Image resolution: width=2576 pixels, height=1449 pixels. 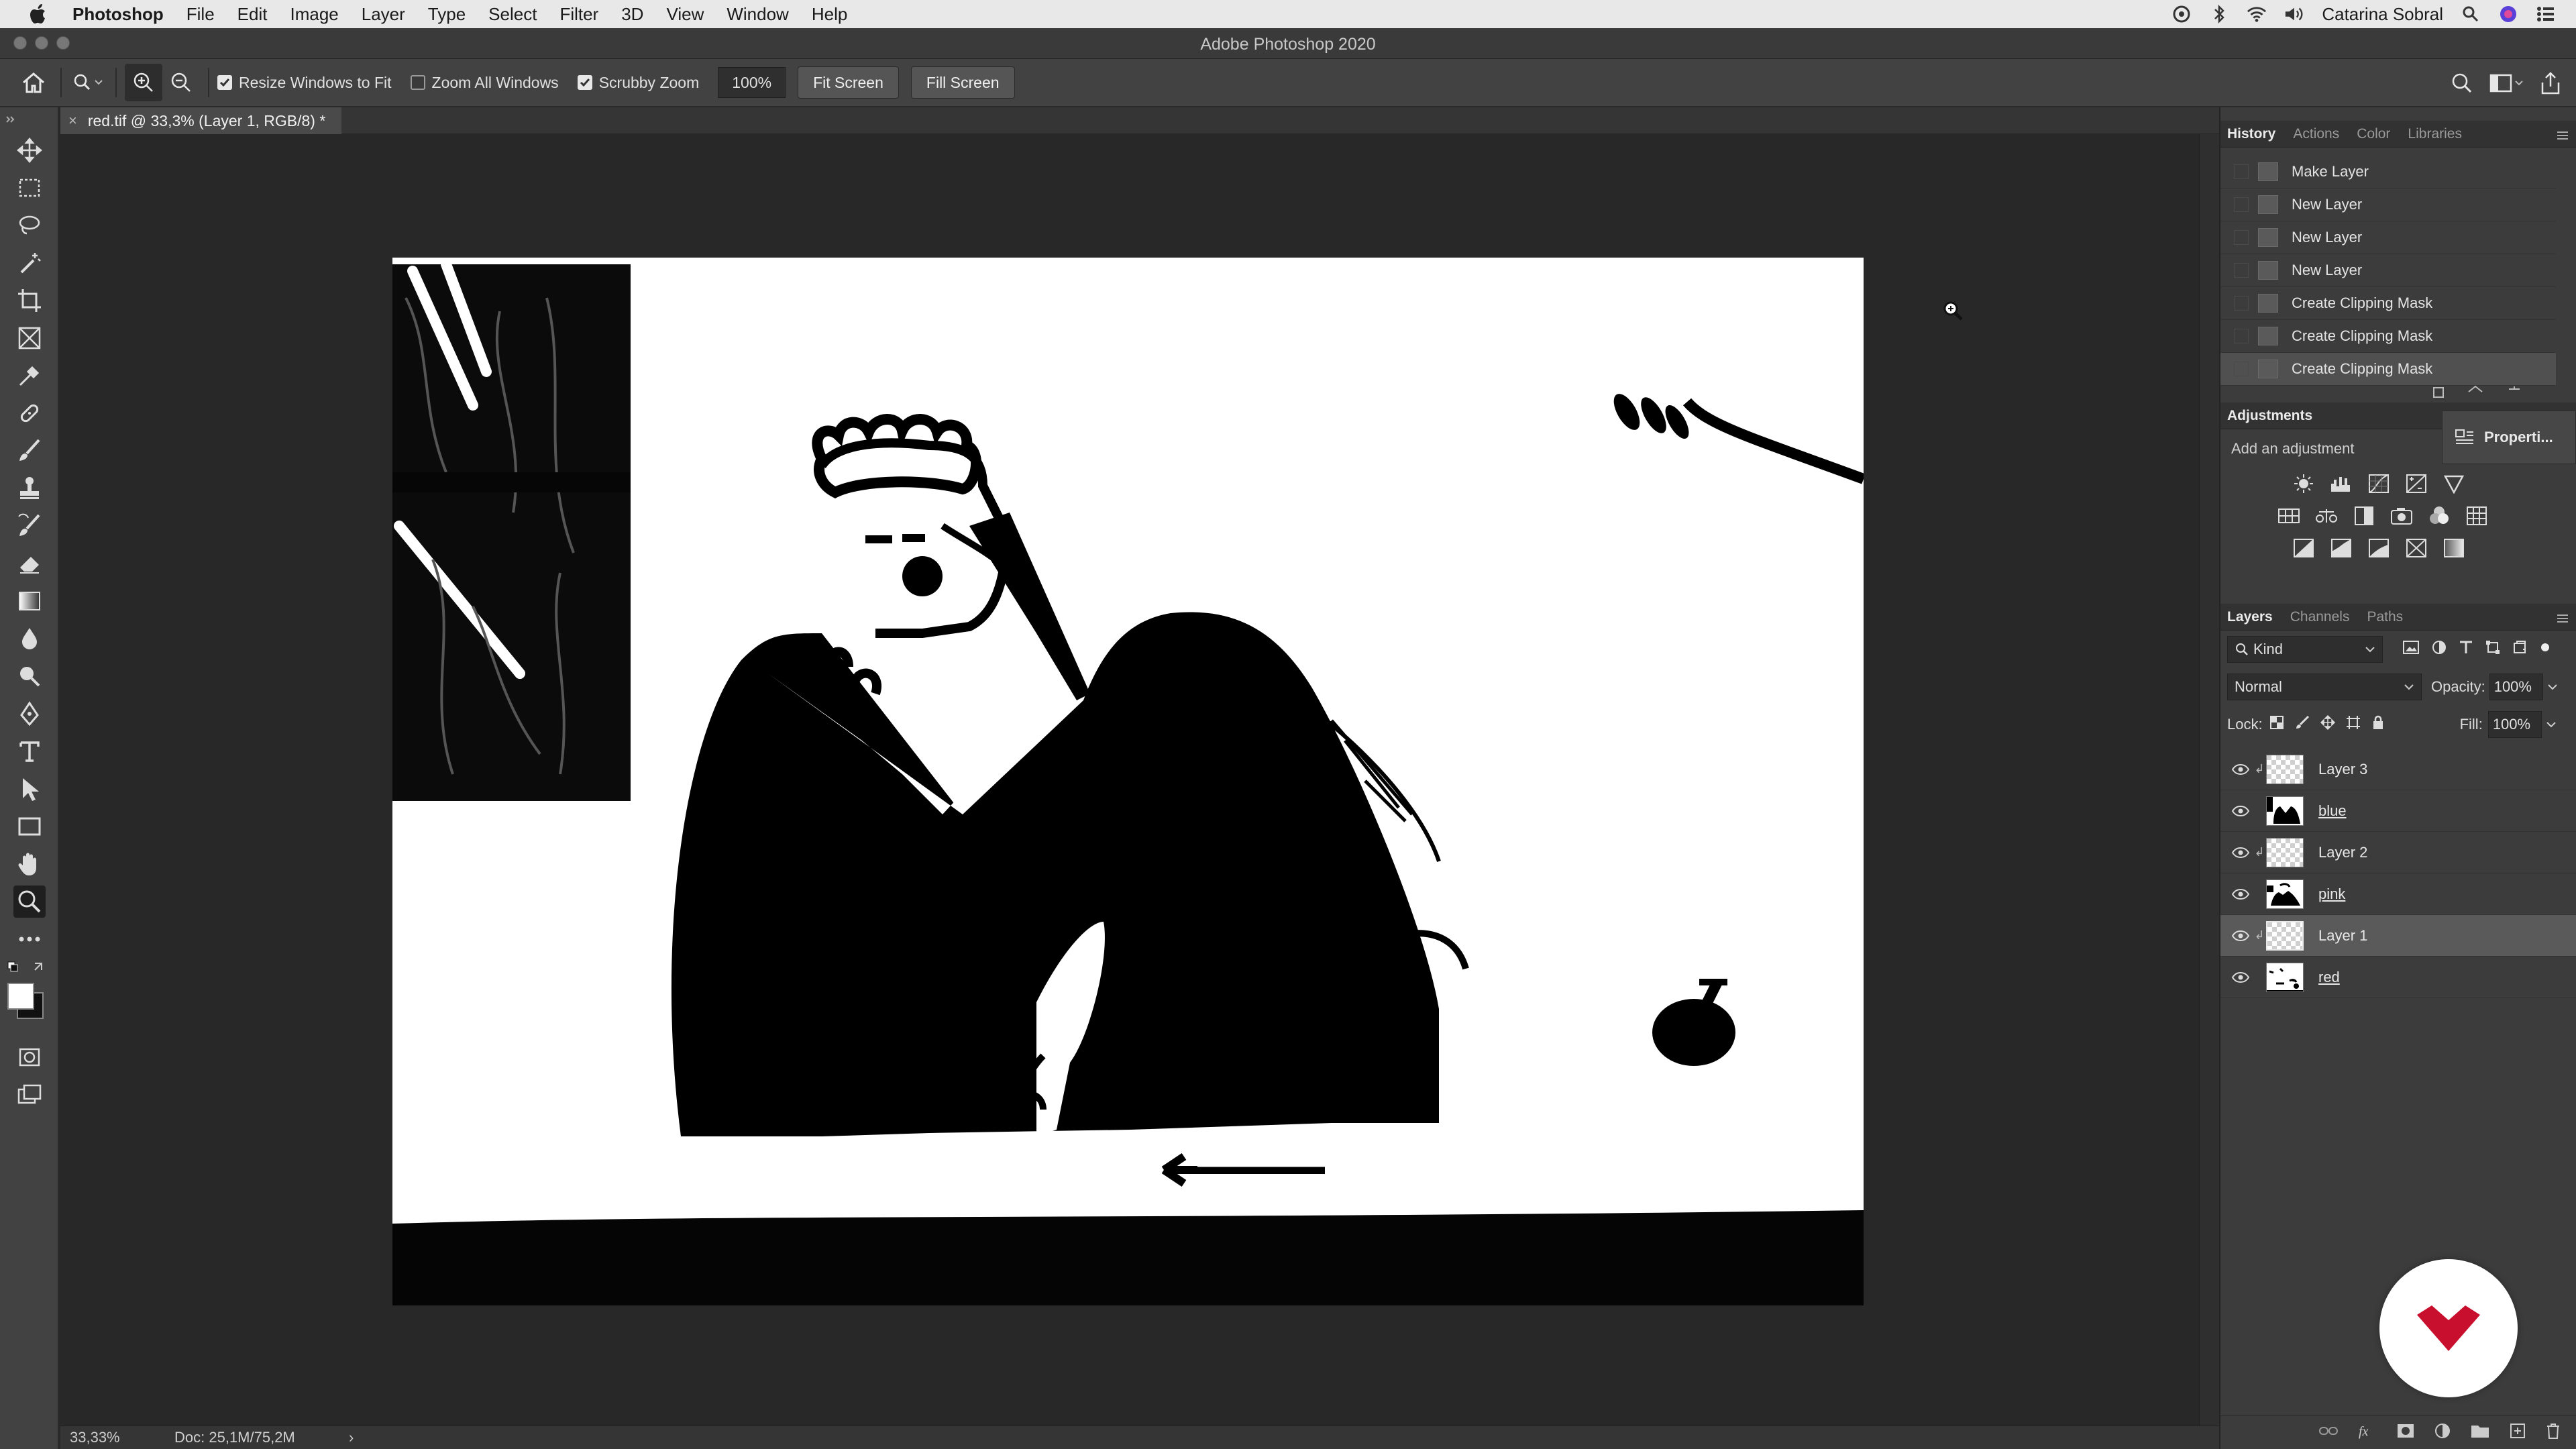 I want to click on gradient-tool-icon, so click(x=29, y=601).